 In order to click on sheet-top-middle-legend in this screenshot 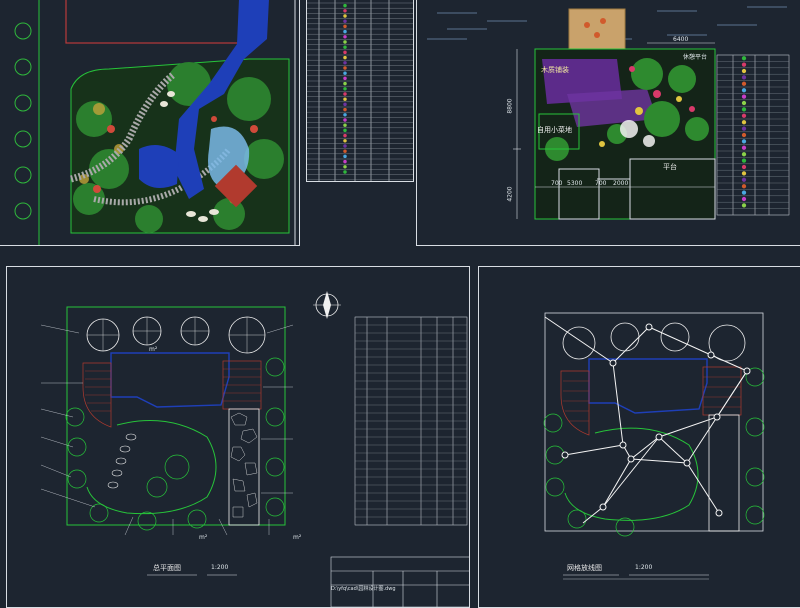, I will do `click(360, 91)`.